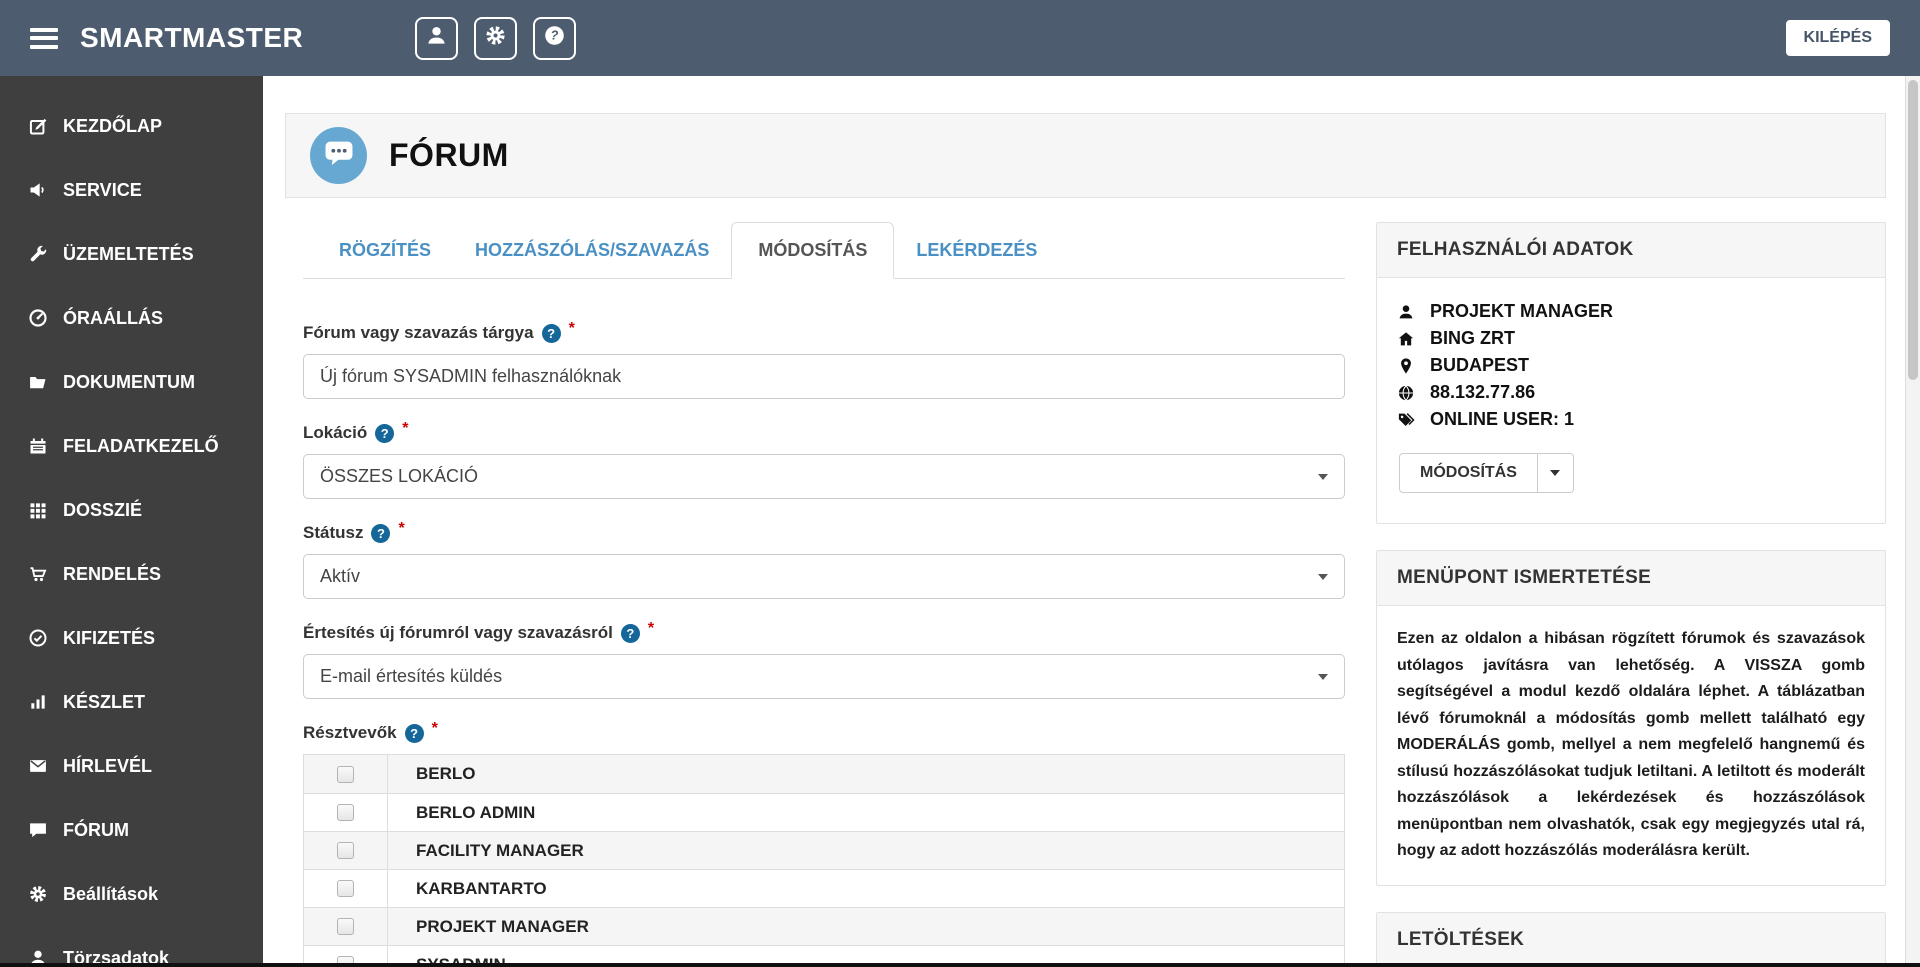  I want to click on user-icon, so click(436, 38).